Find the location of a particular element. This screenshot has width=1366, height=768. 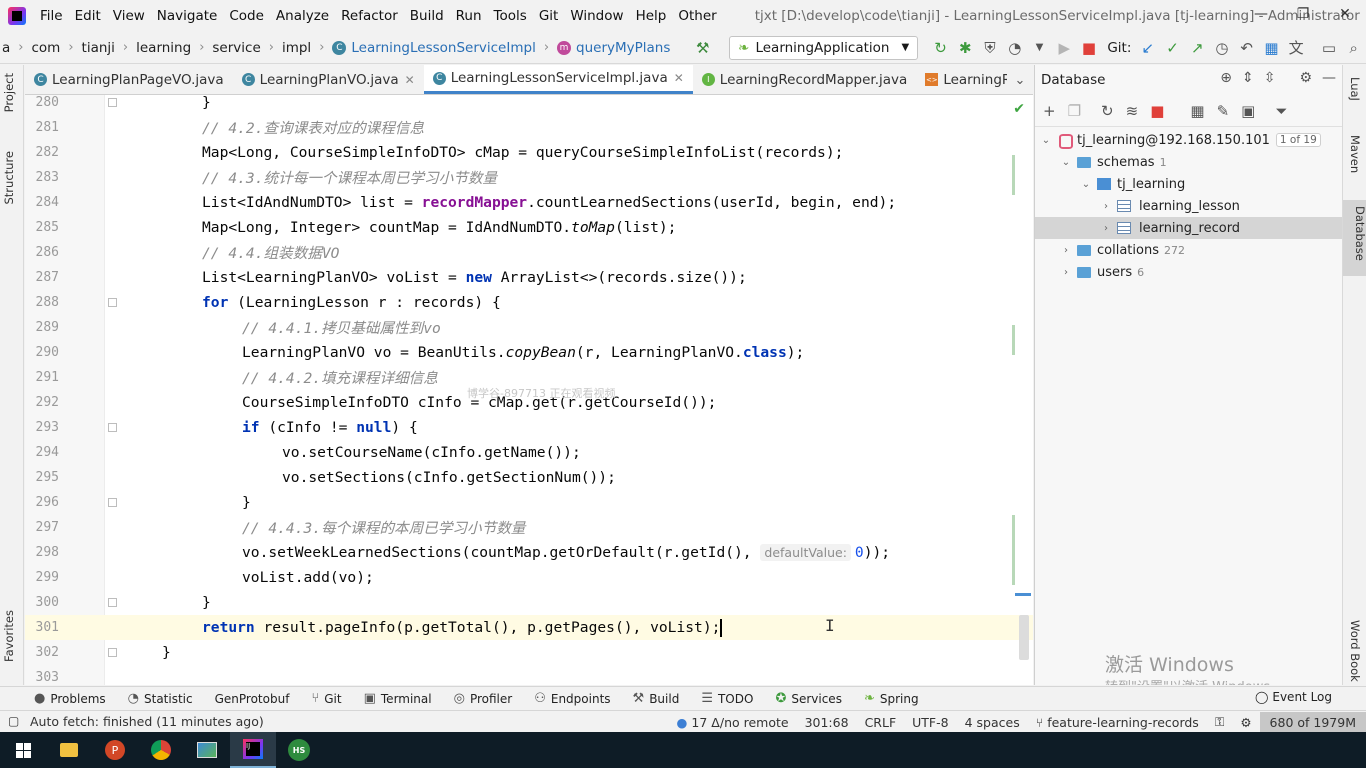

tree-item-table-learning-lesson: › learning_lesson is located at coordinates (1188, 206).